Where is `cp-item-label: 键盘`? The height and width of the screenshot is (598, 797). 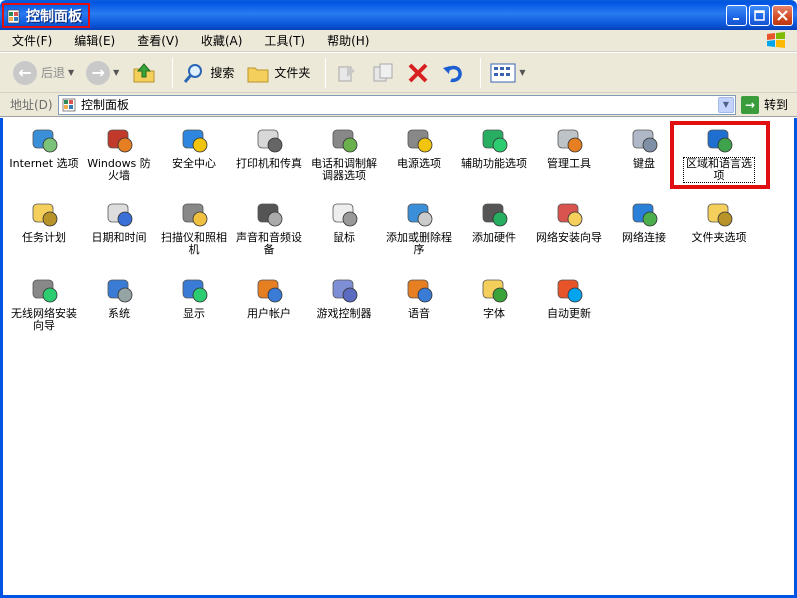 cp-item-label: 键盘 is located at coordinates (644, 163).